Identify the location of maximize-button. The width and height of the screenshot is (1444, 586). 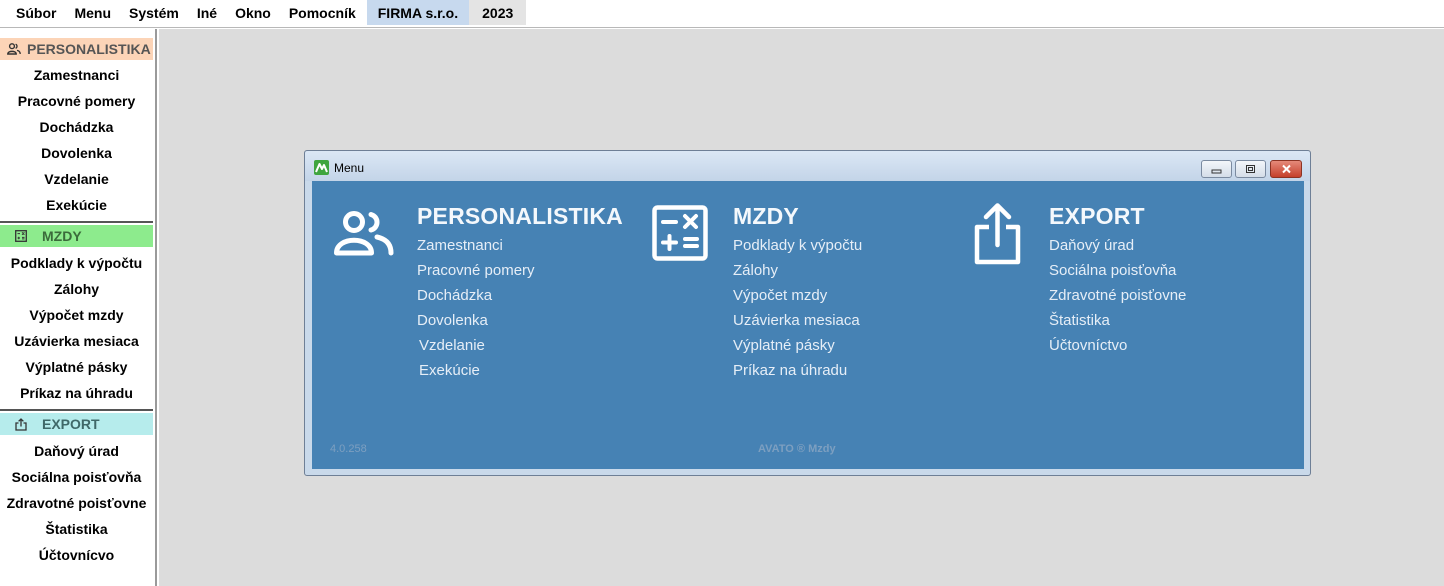
(1250, 169).